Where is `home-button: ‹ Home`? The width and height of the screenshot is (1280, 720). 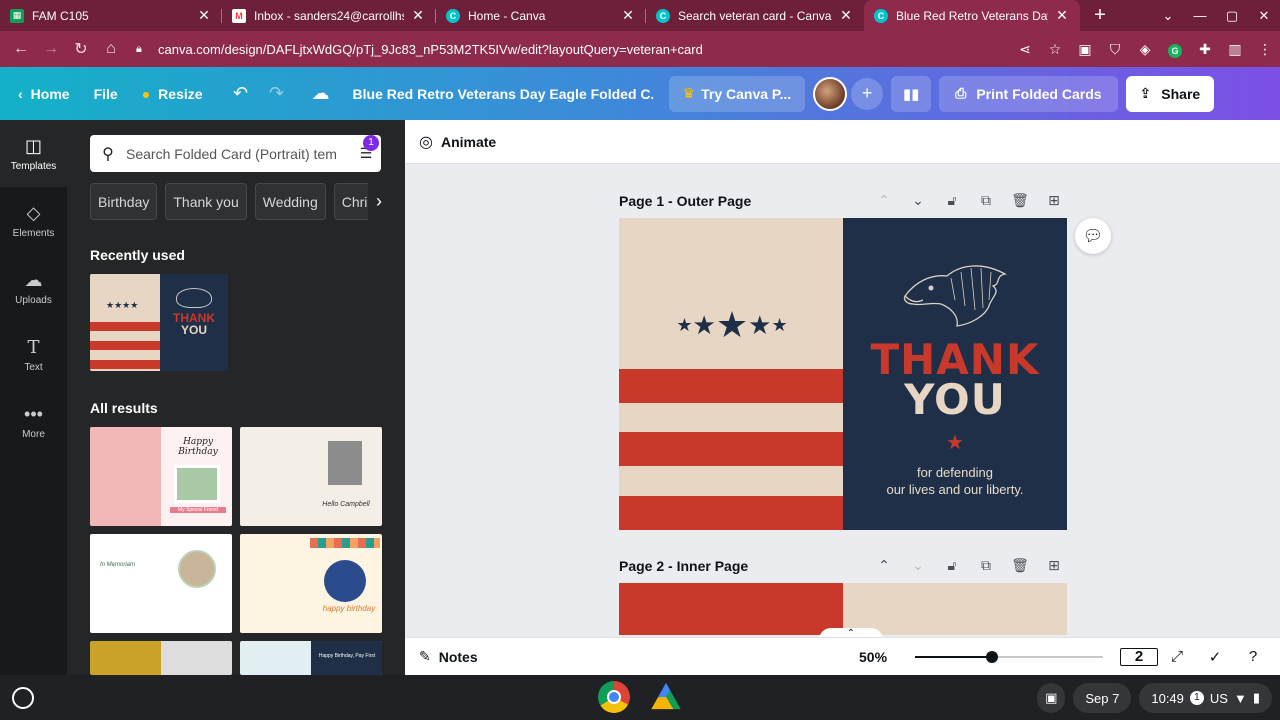
home-button: ‹ Home is located at coordinates (41, 94).